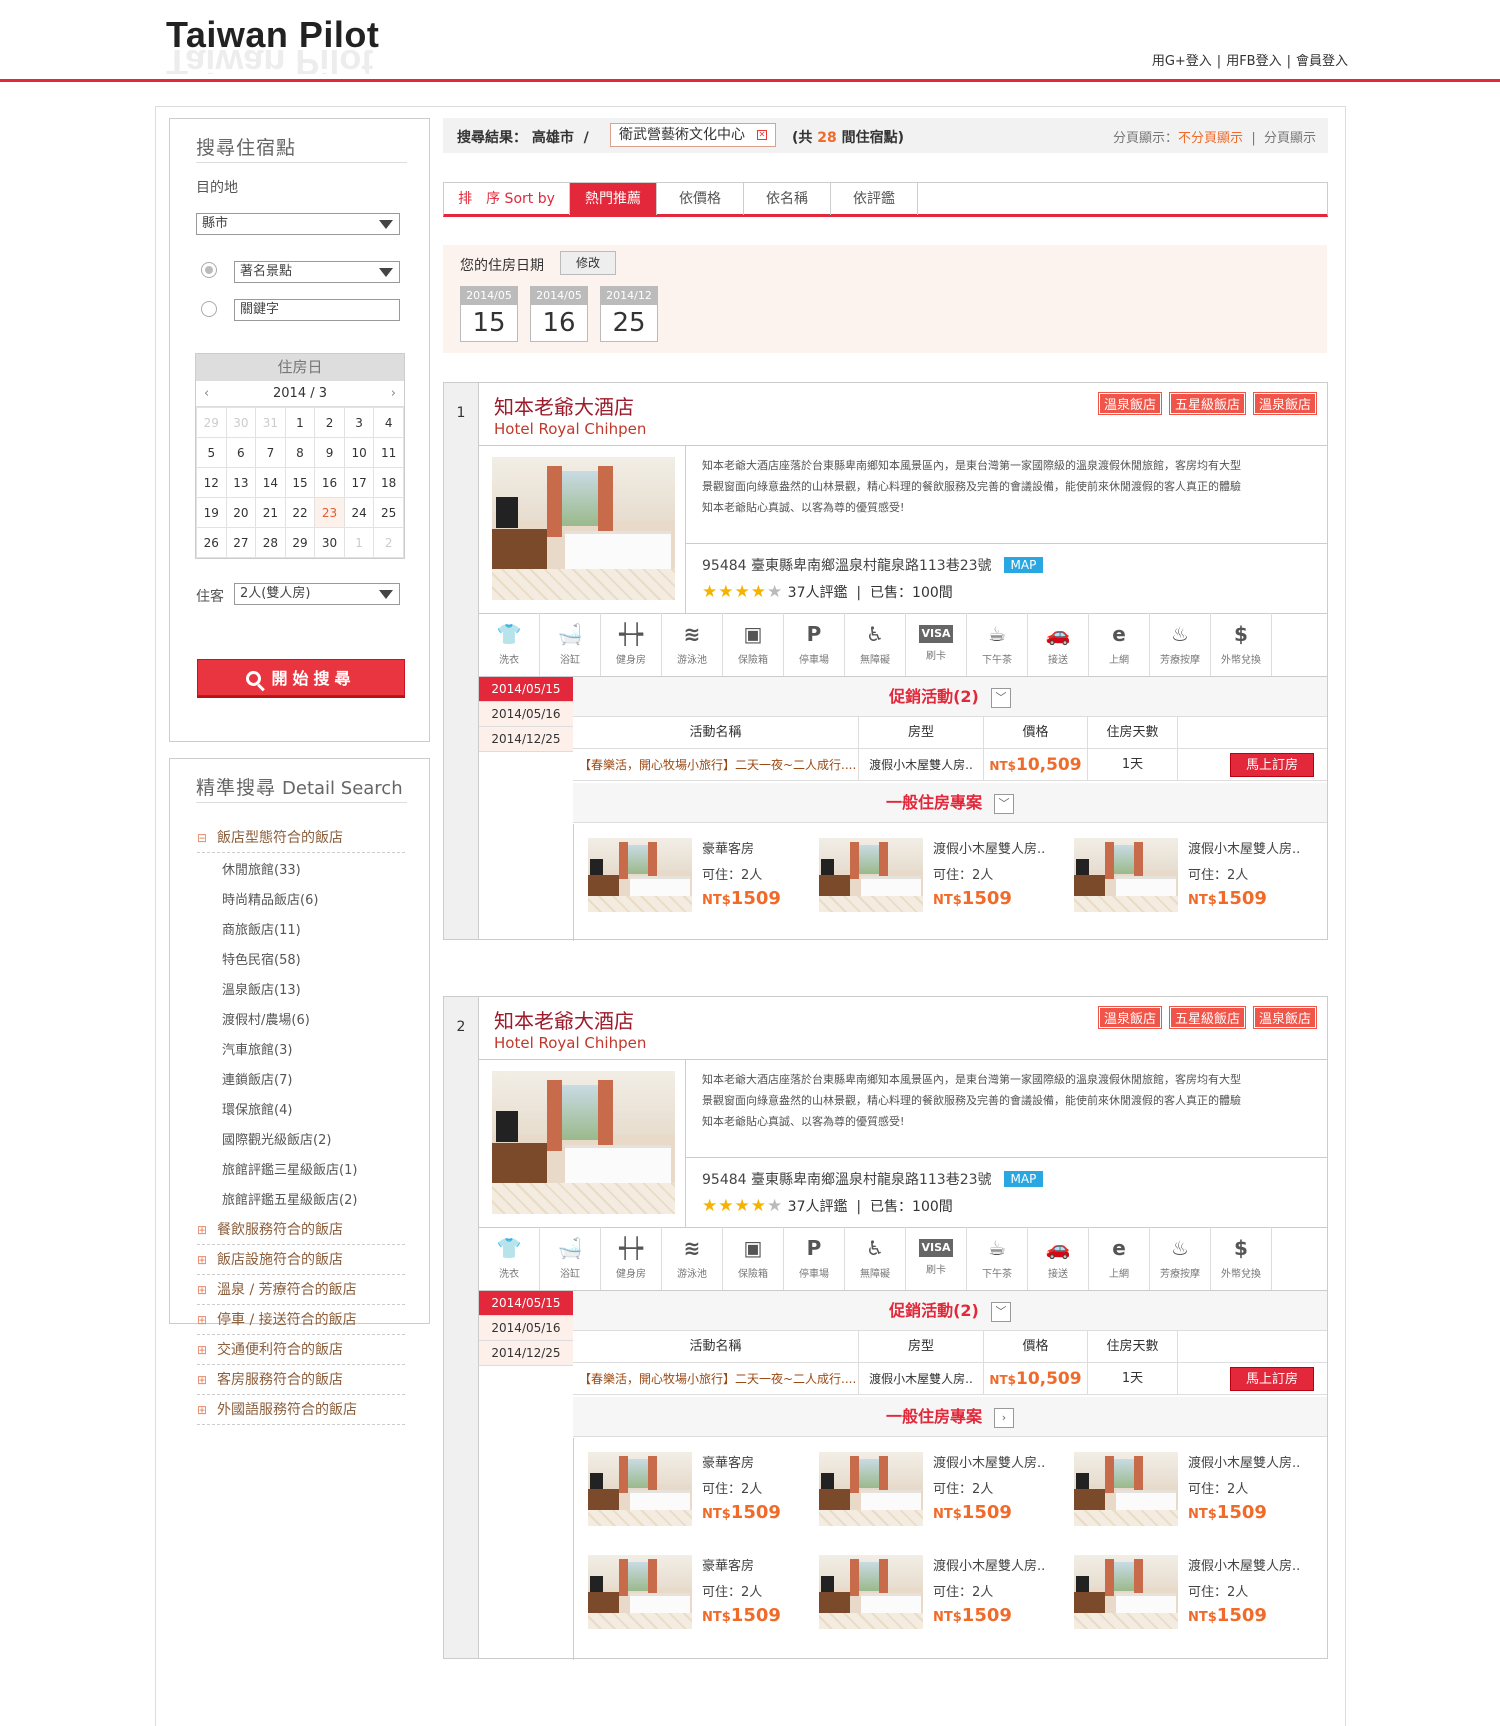 The height and width of the screenshot is (1726, 1500). What do you see at coordinates (388, 512) in the screenshot?
I see `calendar-day: 25` at bounding box center [388, 512].